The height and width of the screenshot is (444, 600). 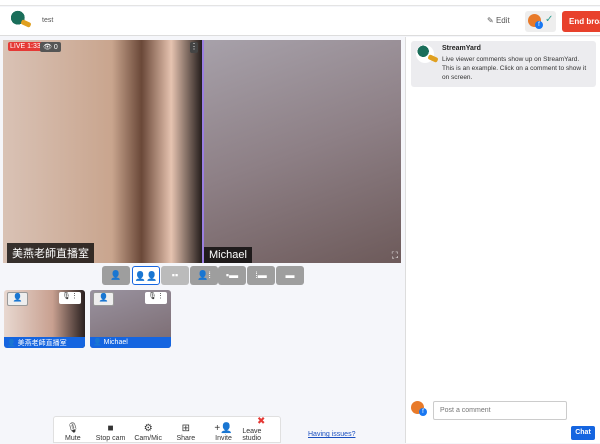 I want to click on gear-icon: ⚙, so click(x=148, y=428).